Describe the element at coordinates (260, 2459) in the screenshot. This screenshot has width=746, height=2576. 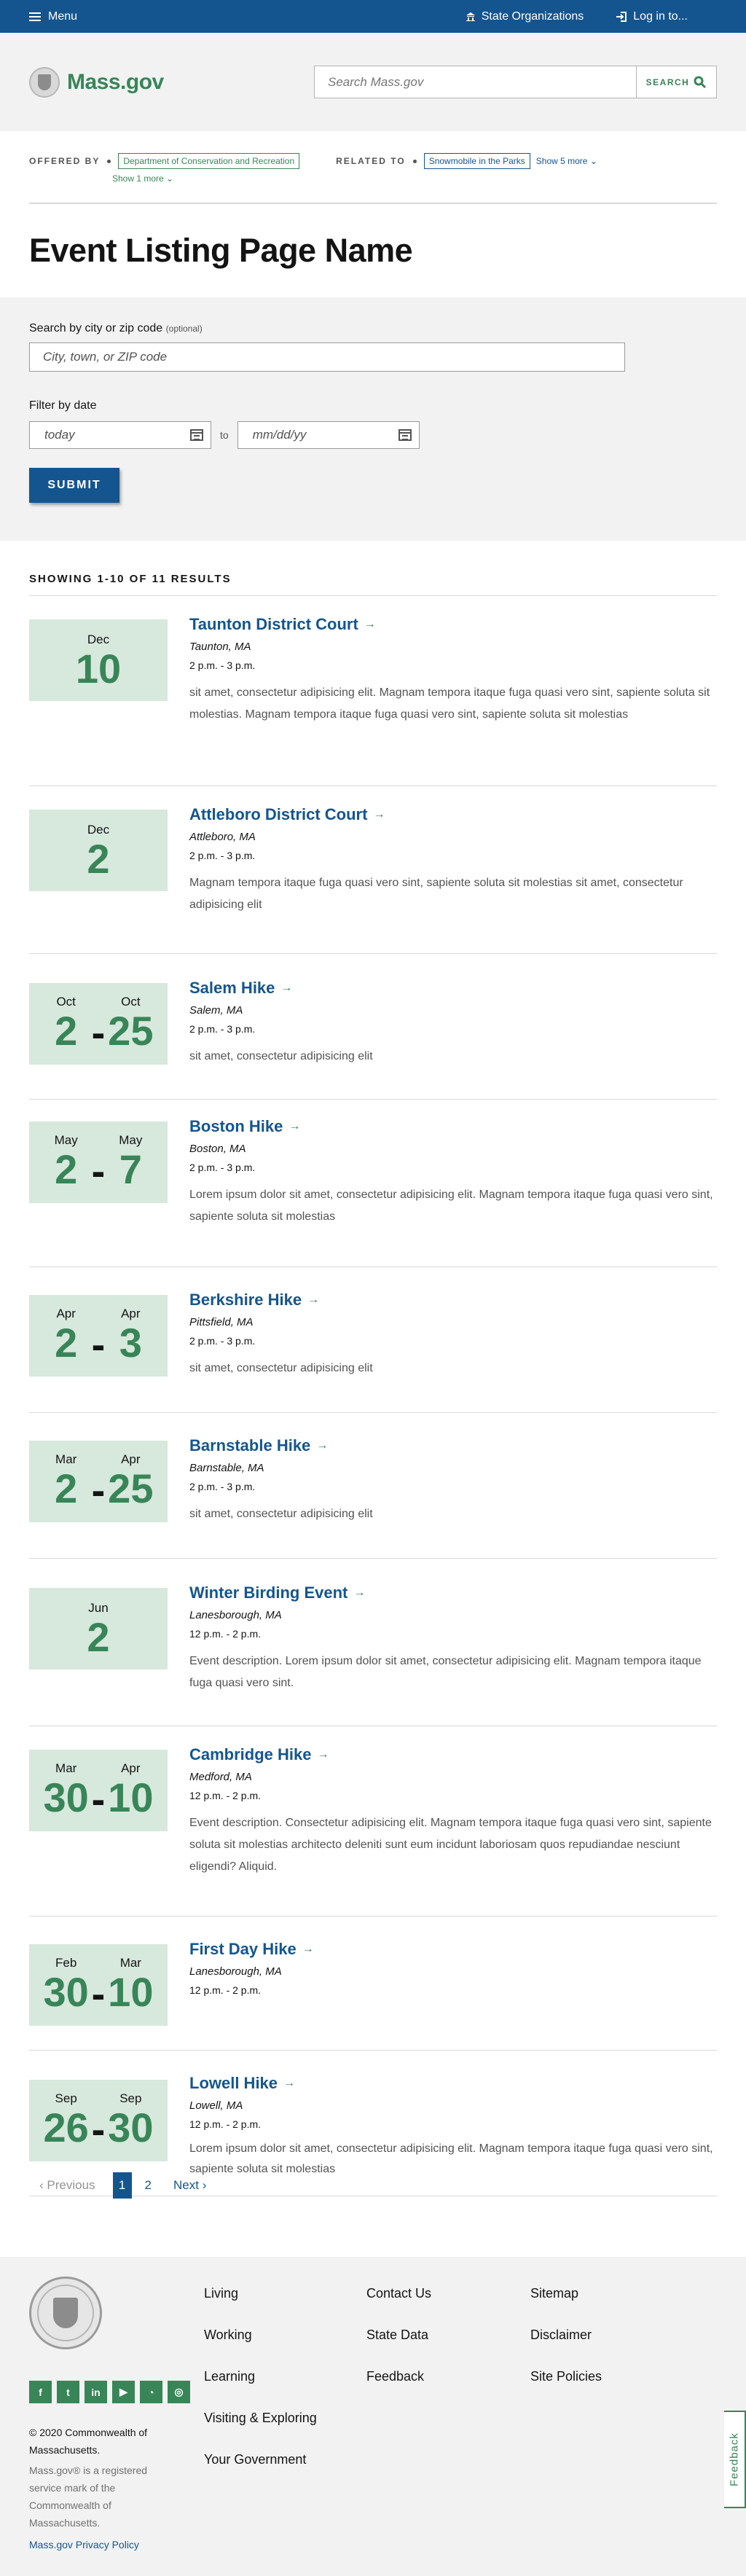
I see `footer-link-government: Your Government` at that location.